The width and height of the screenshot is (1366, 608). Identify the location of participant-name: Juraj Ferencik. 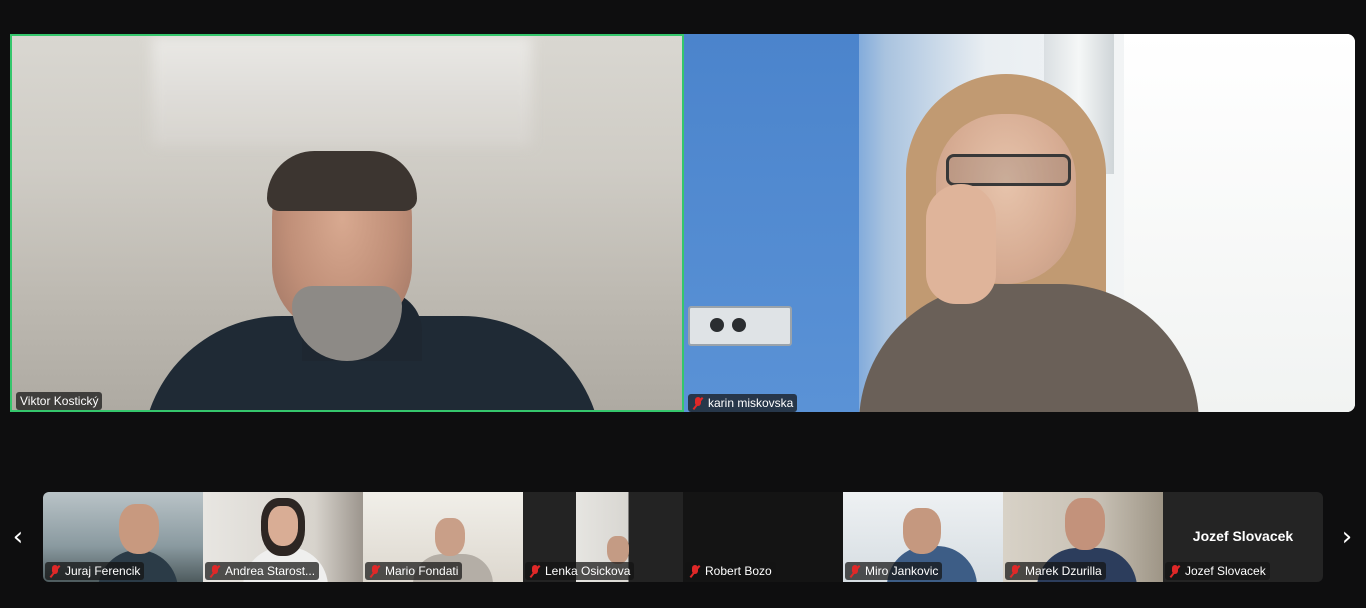
(103, 571).